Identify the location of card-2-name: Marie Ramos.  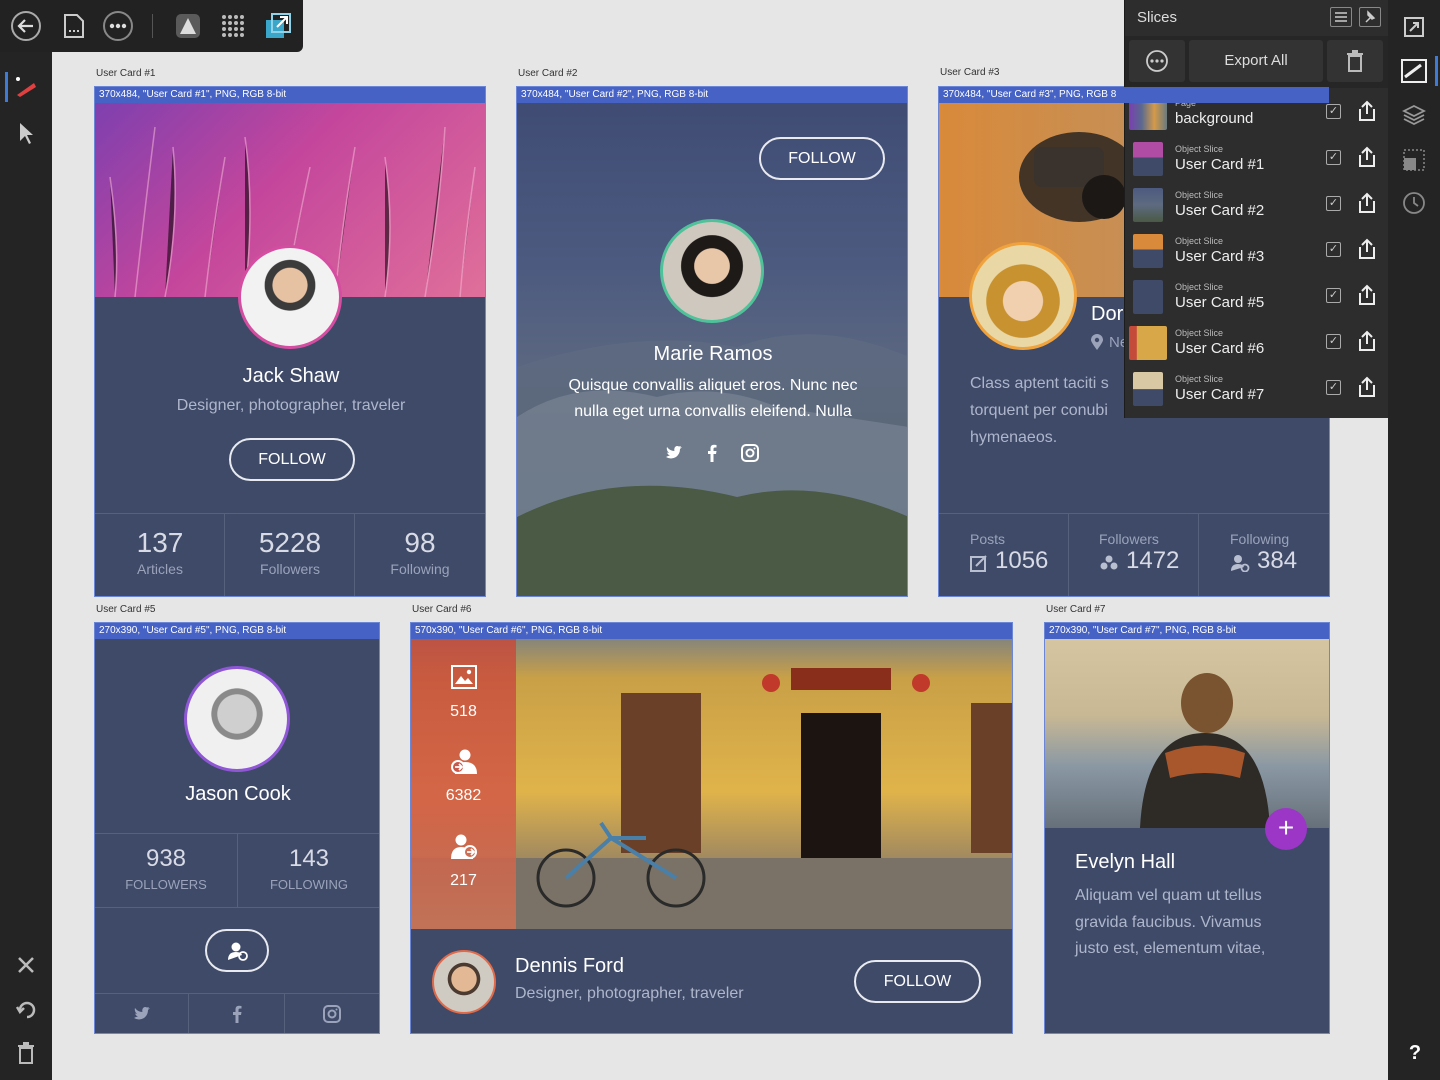
(713, 354).